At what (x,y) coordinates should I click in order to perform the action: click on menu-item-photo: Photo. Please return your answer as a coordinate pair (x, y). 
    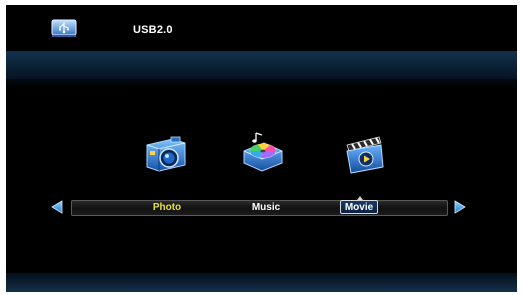
    Looking at the image, I should click on (167, 208).